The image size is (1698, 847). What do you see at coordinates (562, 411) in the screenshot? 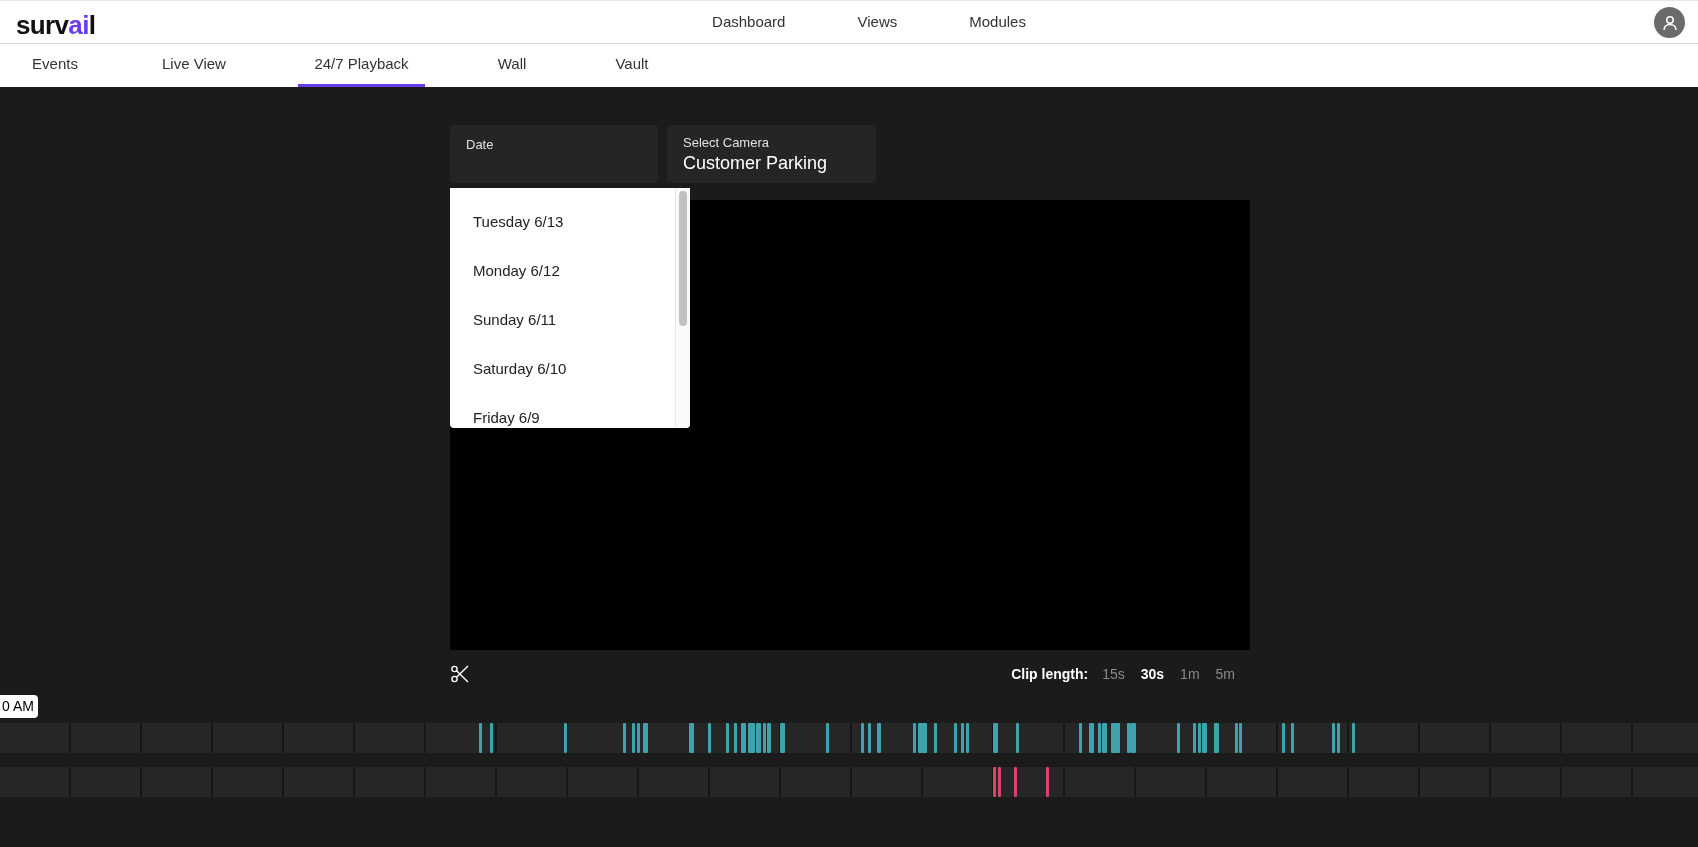
I see `dropdown-option: Friday 6/9` at bounding box center [562, 411].